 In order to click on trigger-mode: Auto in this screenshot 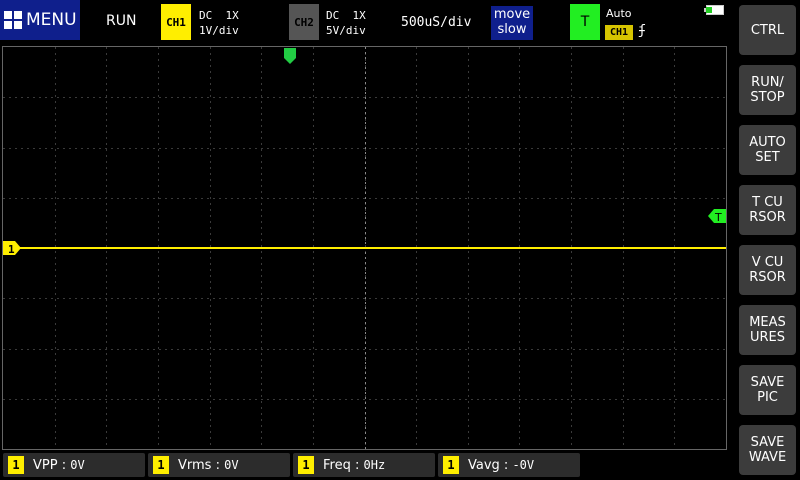, I will do `click(619, 13)`.